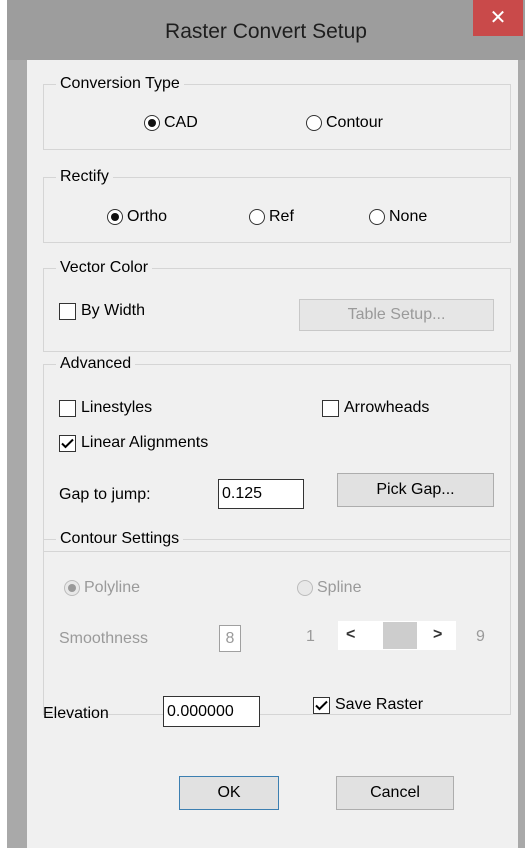  Describe the element at coordinates (120, 539) in the screenshot. I see `contour-settings-label: Contour Settings` at that location.